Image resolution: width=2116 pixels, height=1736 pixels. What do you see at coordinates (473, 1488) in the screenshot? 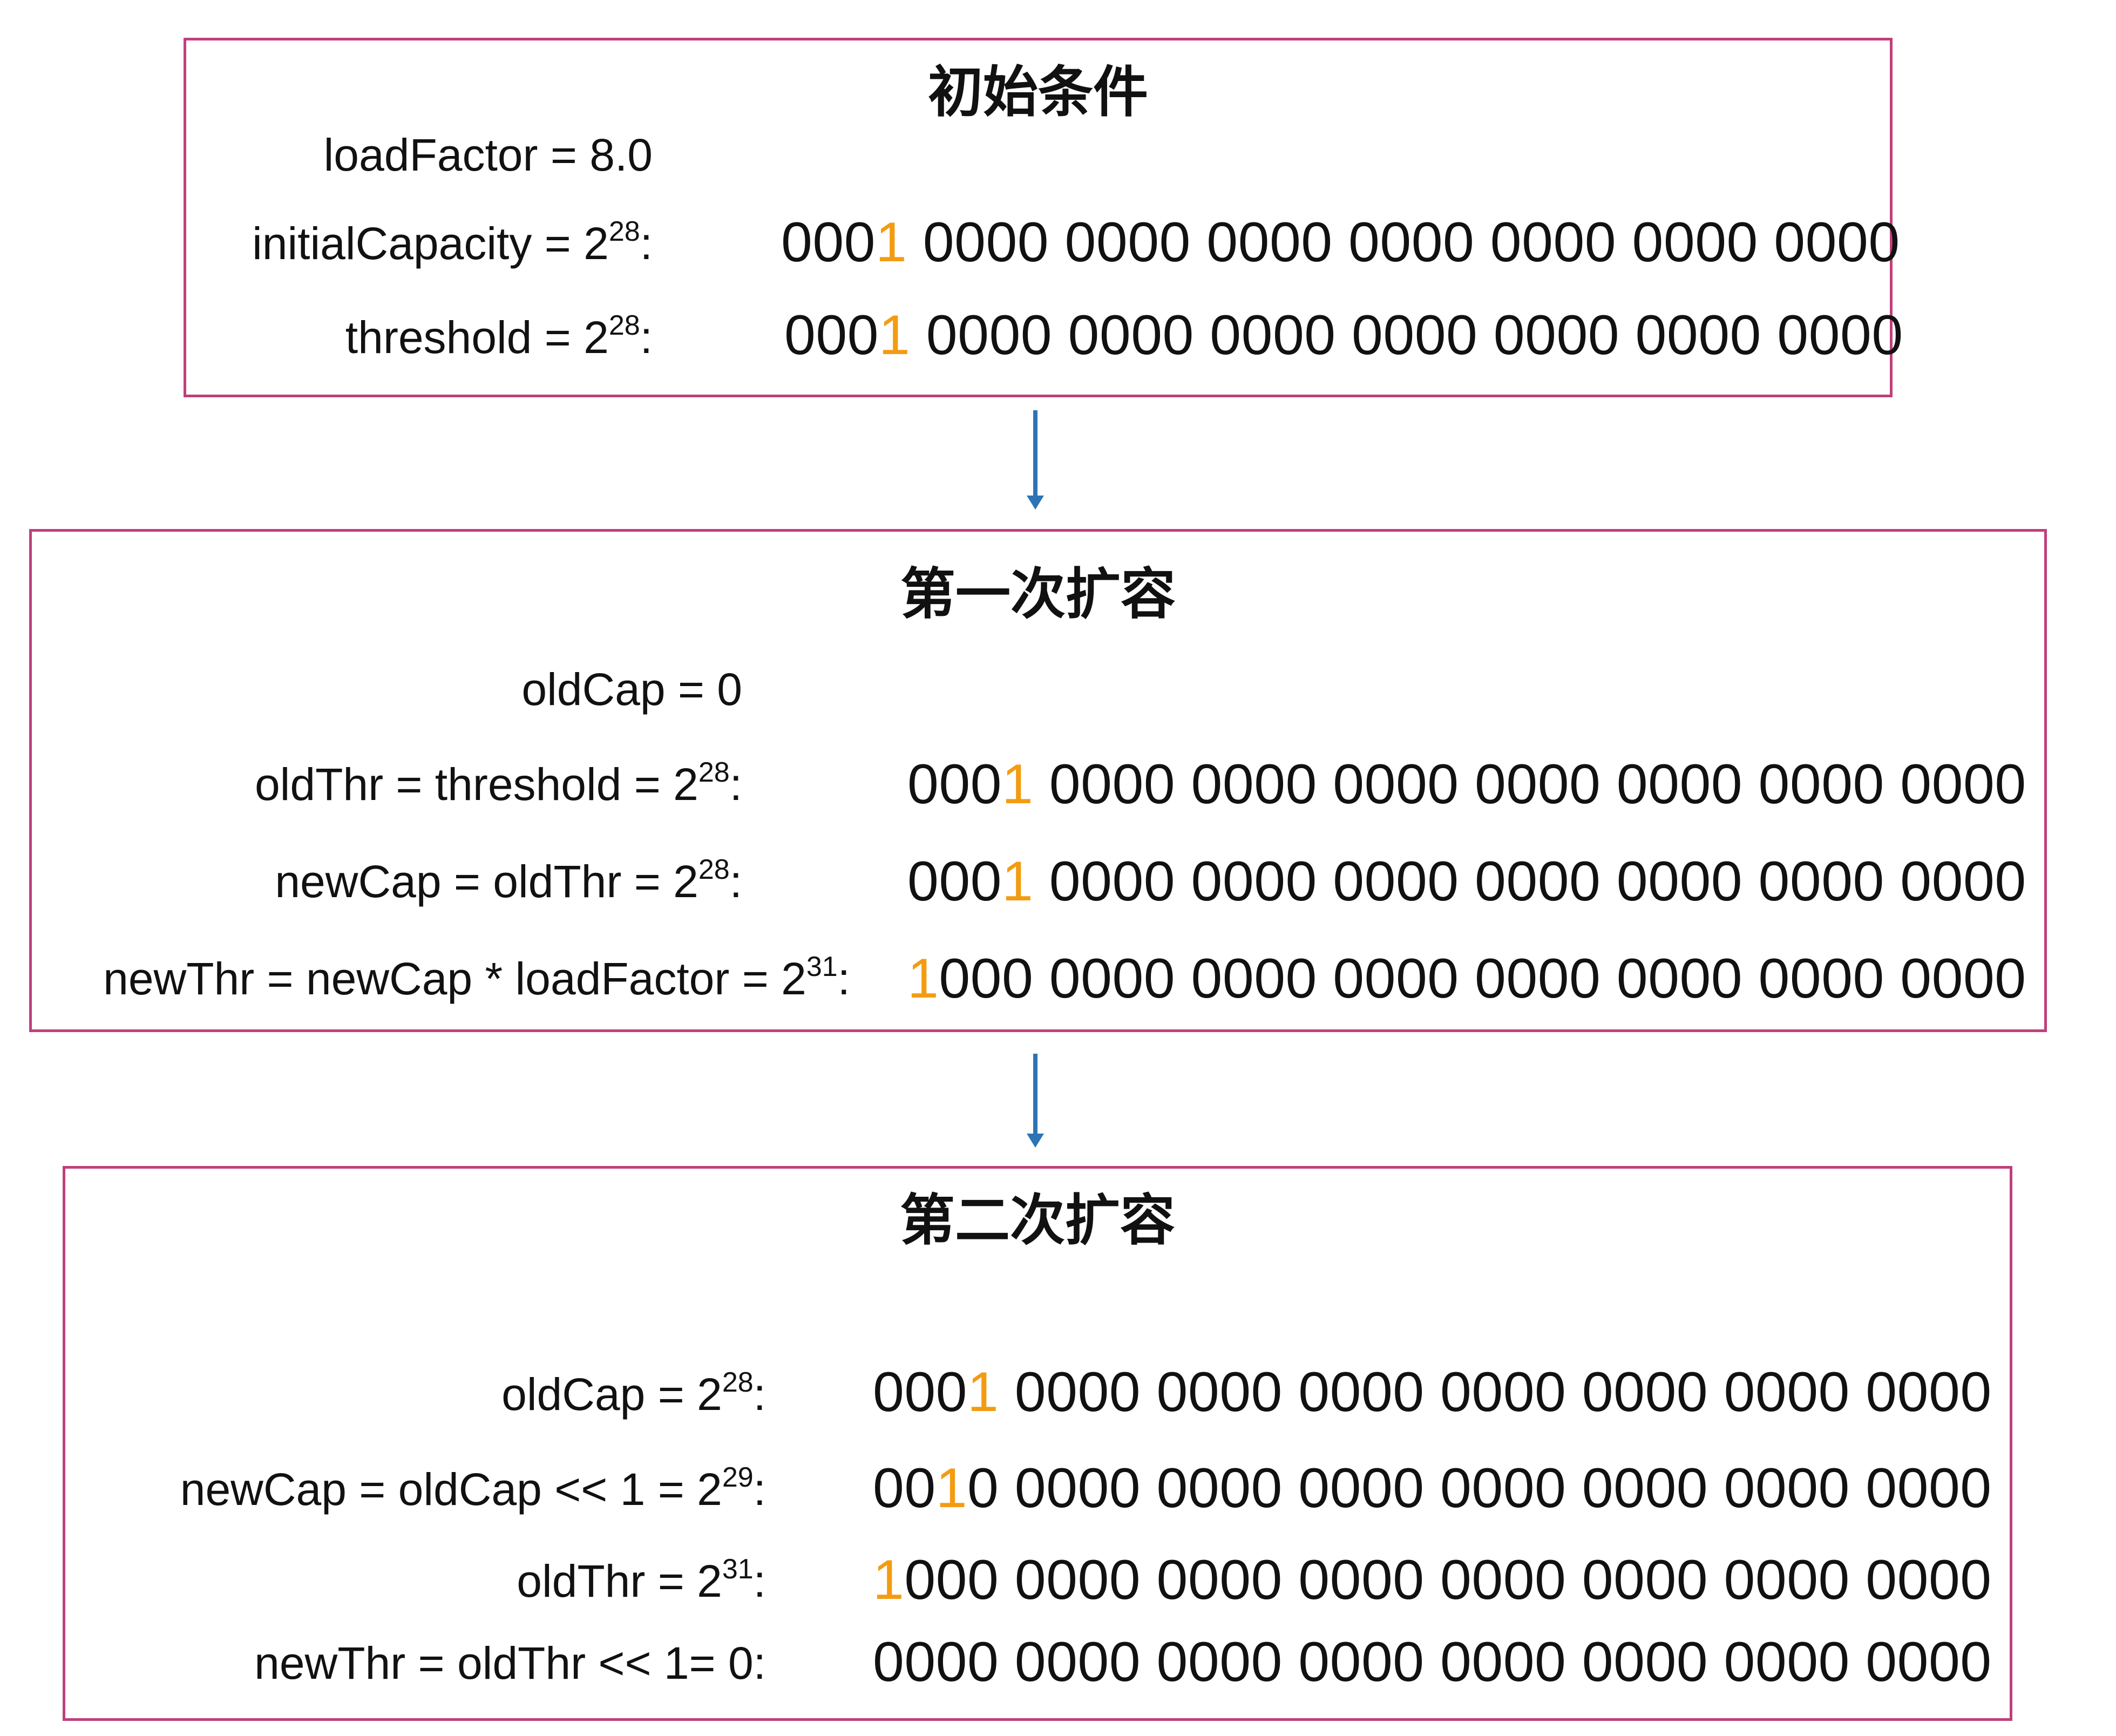
I see `row-label: newCap = oldCap << 1 = 229:` at bounding box center [473, 1488].